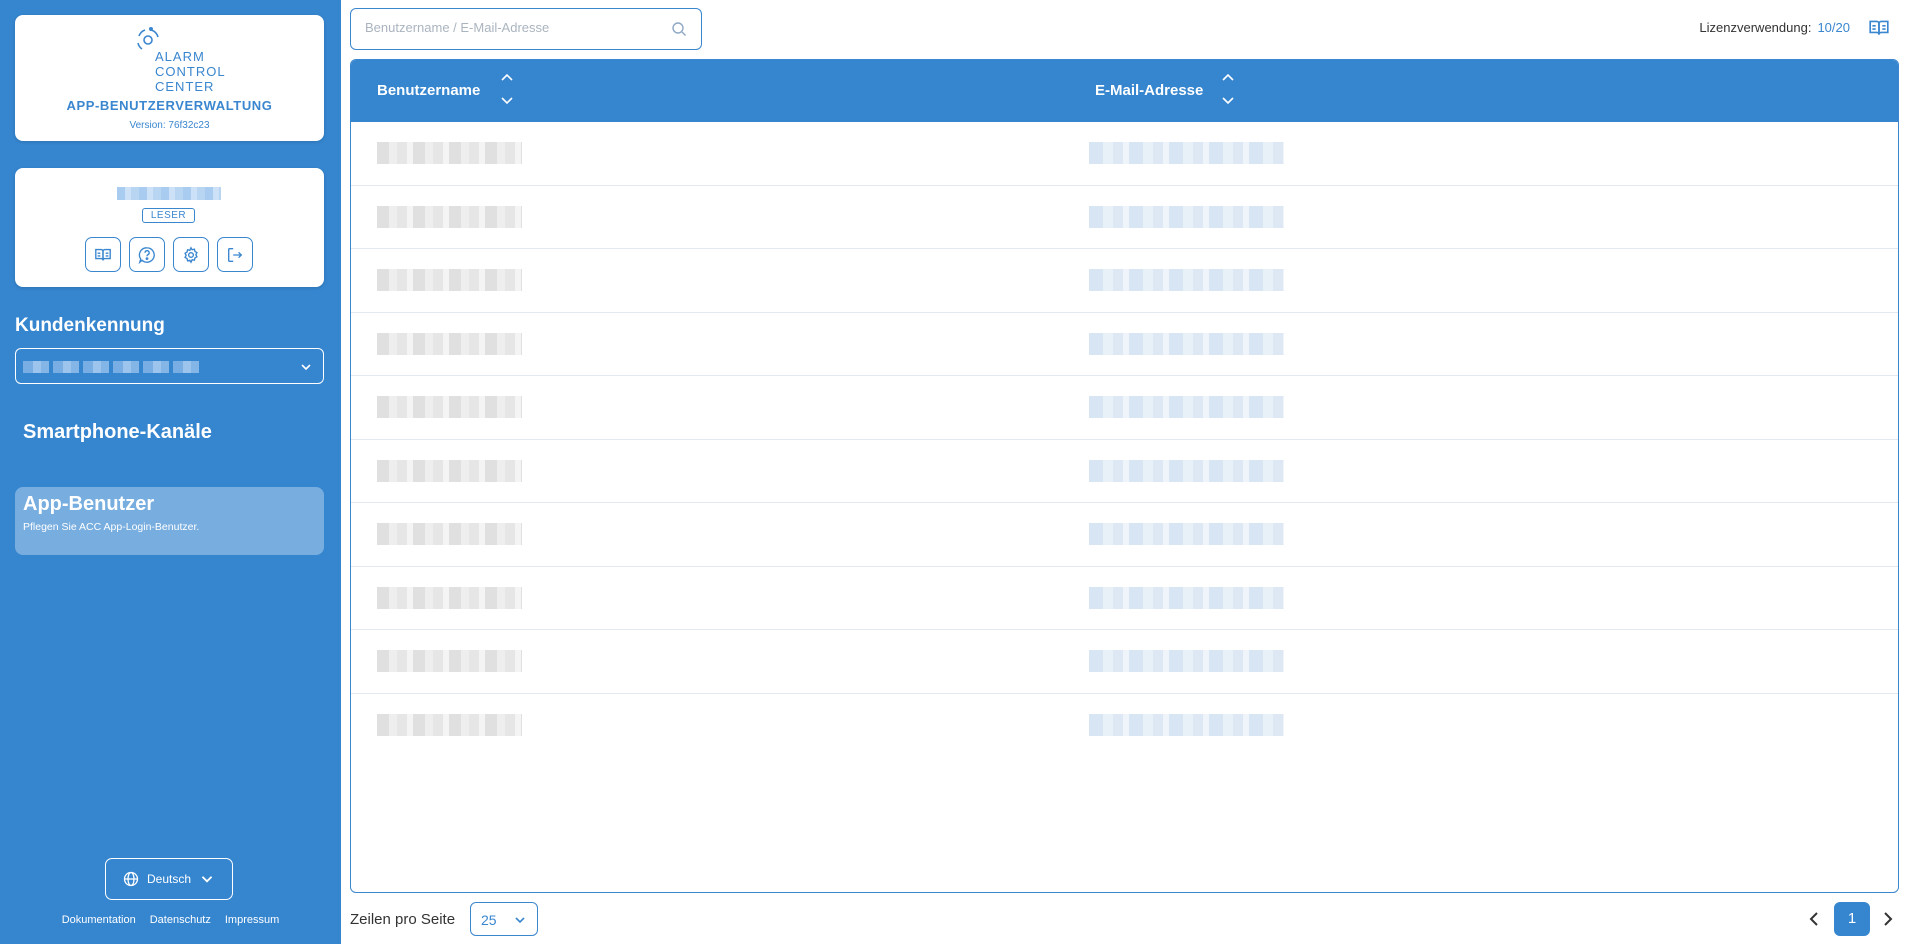 The image size is (1906, 944). Describe the element at coordinates (428, 90) in the screenshot. I see `column-header-username: Benutzername` at that location.